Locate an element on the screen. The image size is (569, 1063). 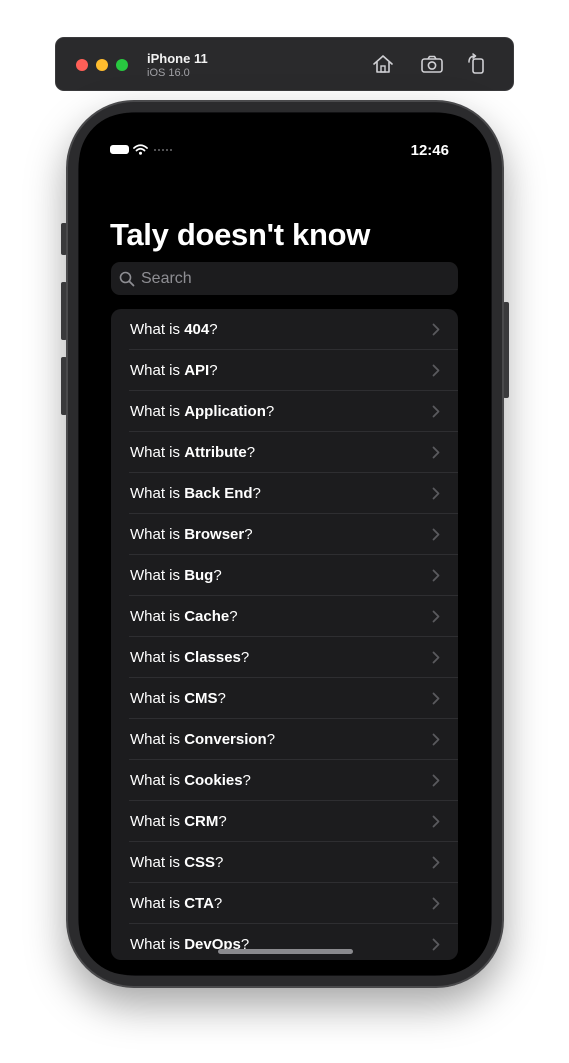
list-item-term: Conversion is located at coordinates (225, 739).